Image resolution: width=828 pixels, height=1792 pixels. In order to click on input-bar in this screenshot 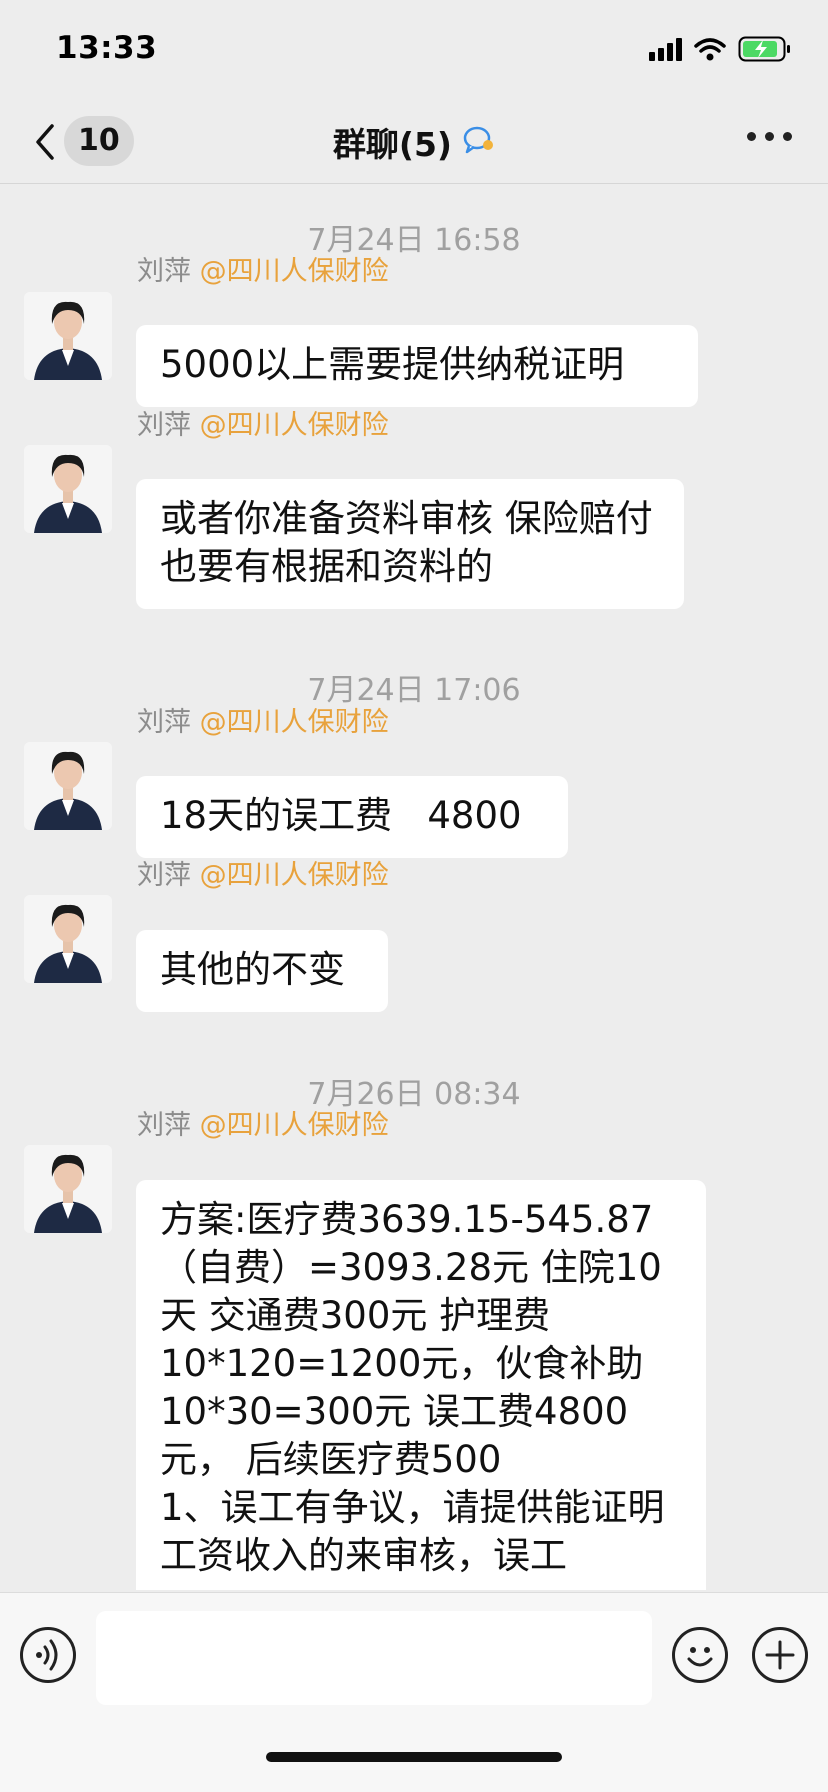, I will do `click(414, 1692)`.